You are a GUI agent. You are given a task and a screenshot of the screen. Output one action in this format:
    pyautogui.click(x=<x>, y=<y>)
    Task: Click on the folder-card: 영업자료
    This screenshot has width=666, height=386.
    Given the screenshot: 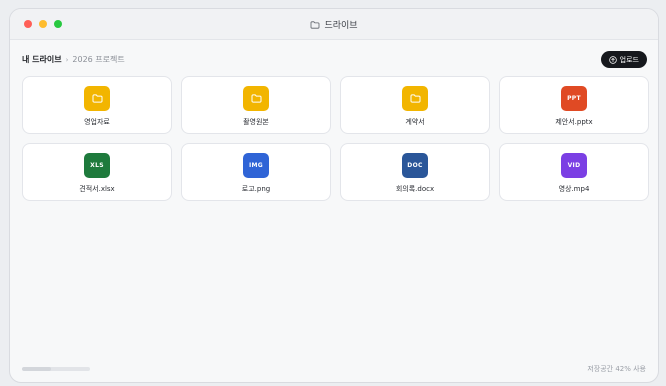 What is the action you would take?
    pyautogui.click(x=97, y=105)
    